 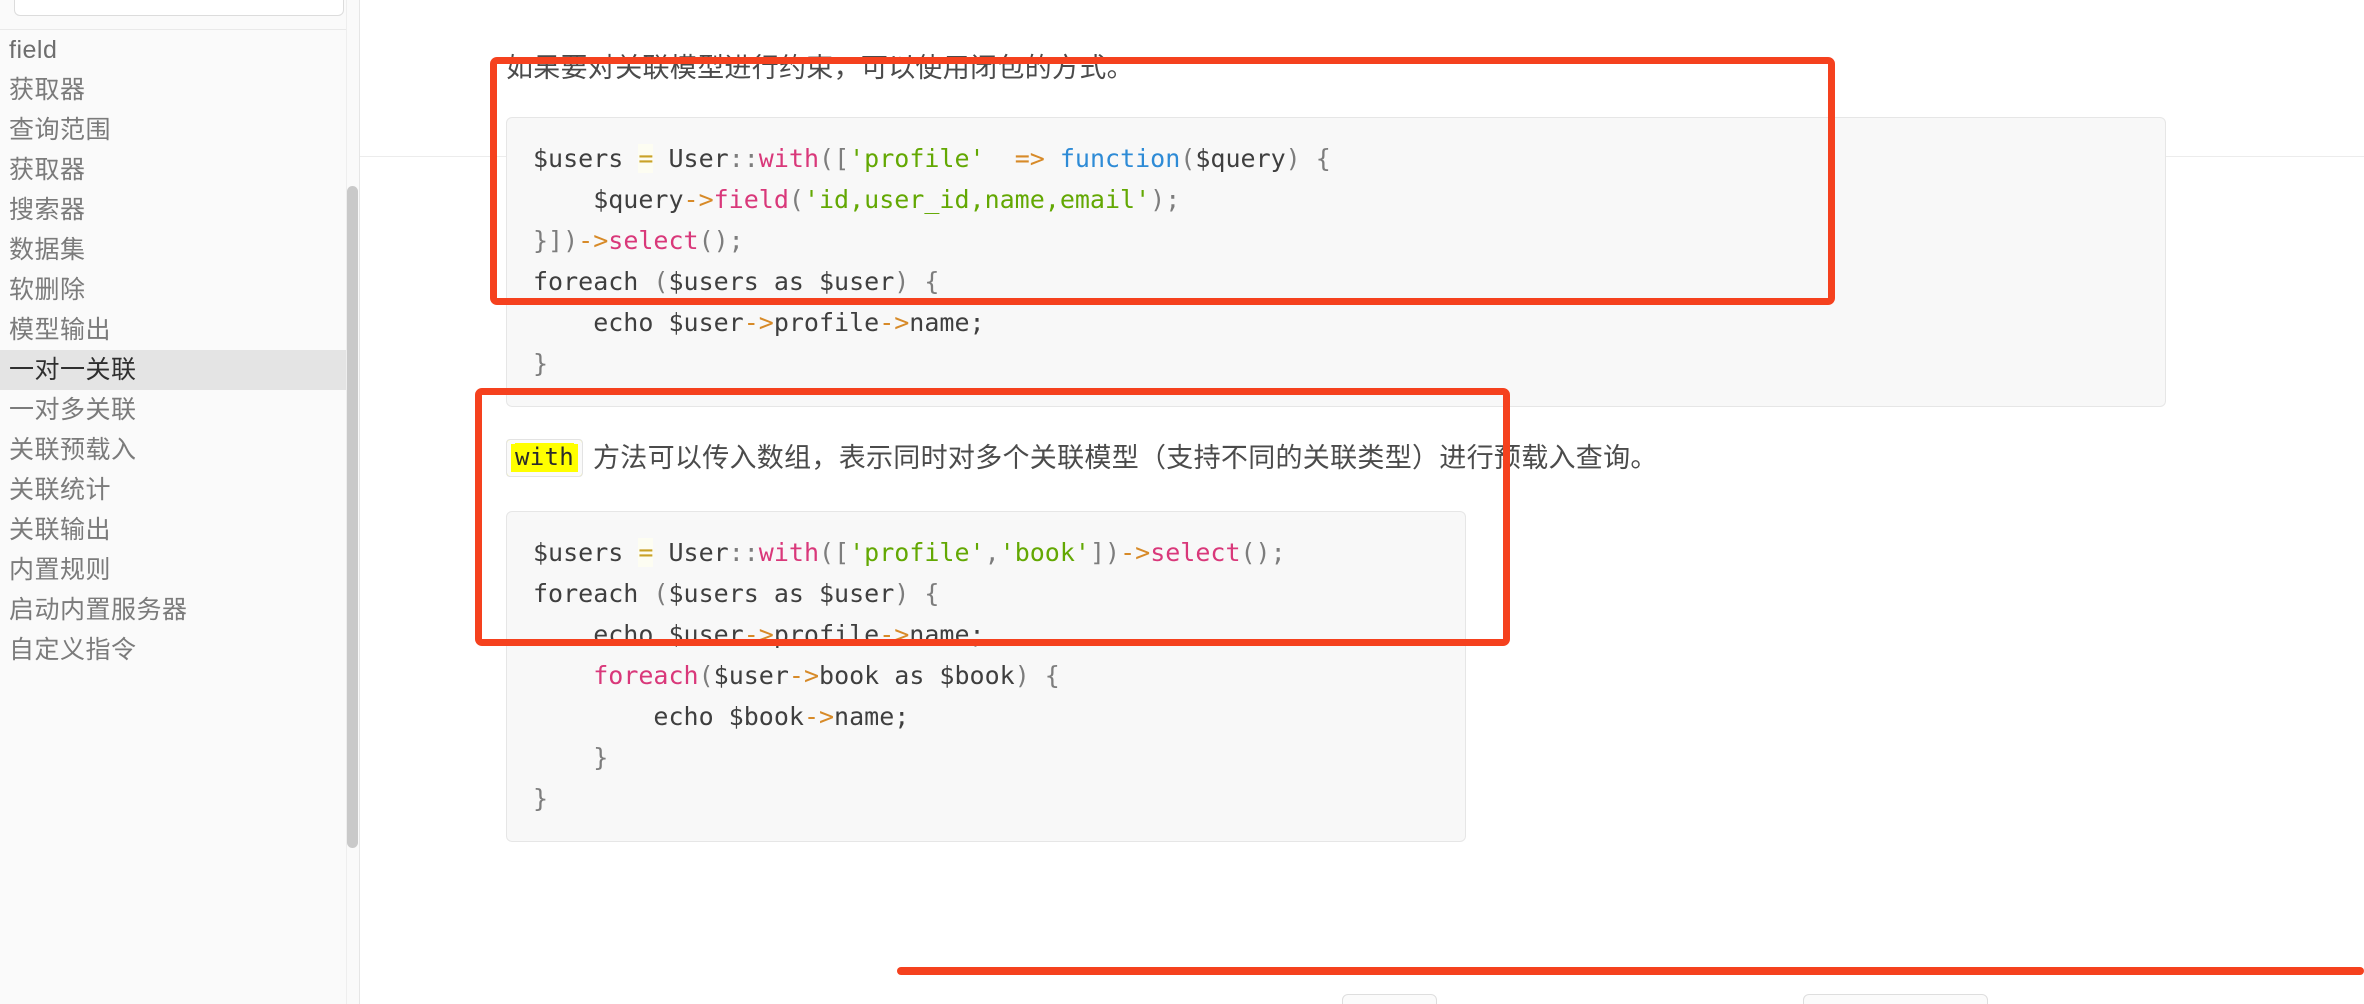 I want to click on sidebar-item-builtin-server: 启动内置服务器, so click(x=179, y=610).